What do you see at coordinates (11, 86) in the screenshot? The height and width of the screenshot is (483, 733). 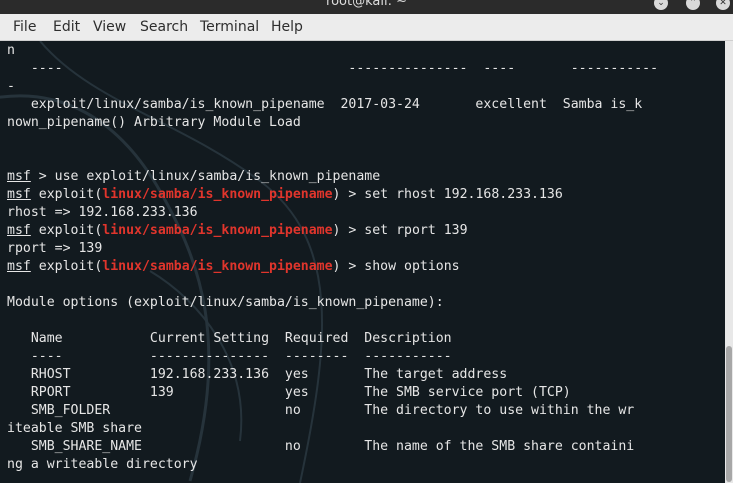 I see `terminal-text: -` at bounding box center [11, 86].